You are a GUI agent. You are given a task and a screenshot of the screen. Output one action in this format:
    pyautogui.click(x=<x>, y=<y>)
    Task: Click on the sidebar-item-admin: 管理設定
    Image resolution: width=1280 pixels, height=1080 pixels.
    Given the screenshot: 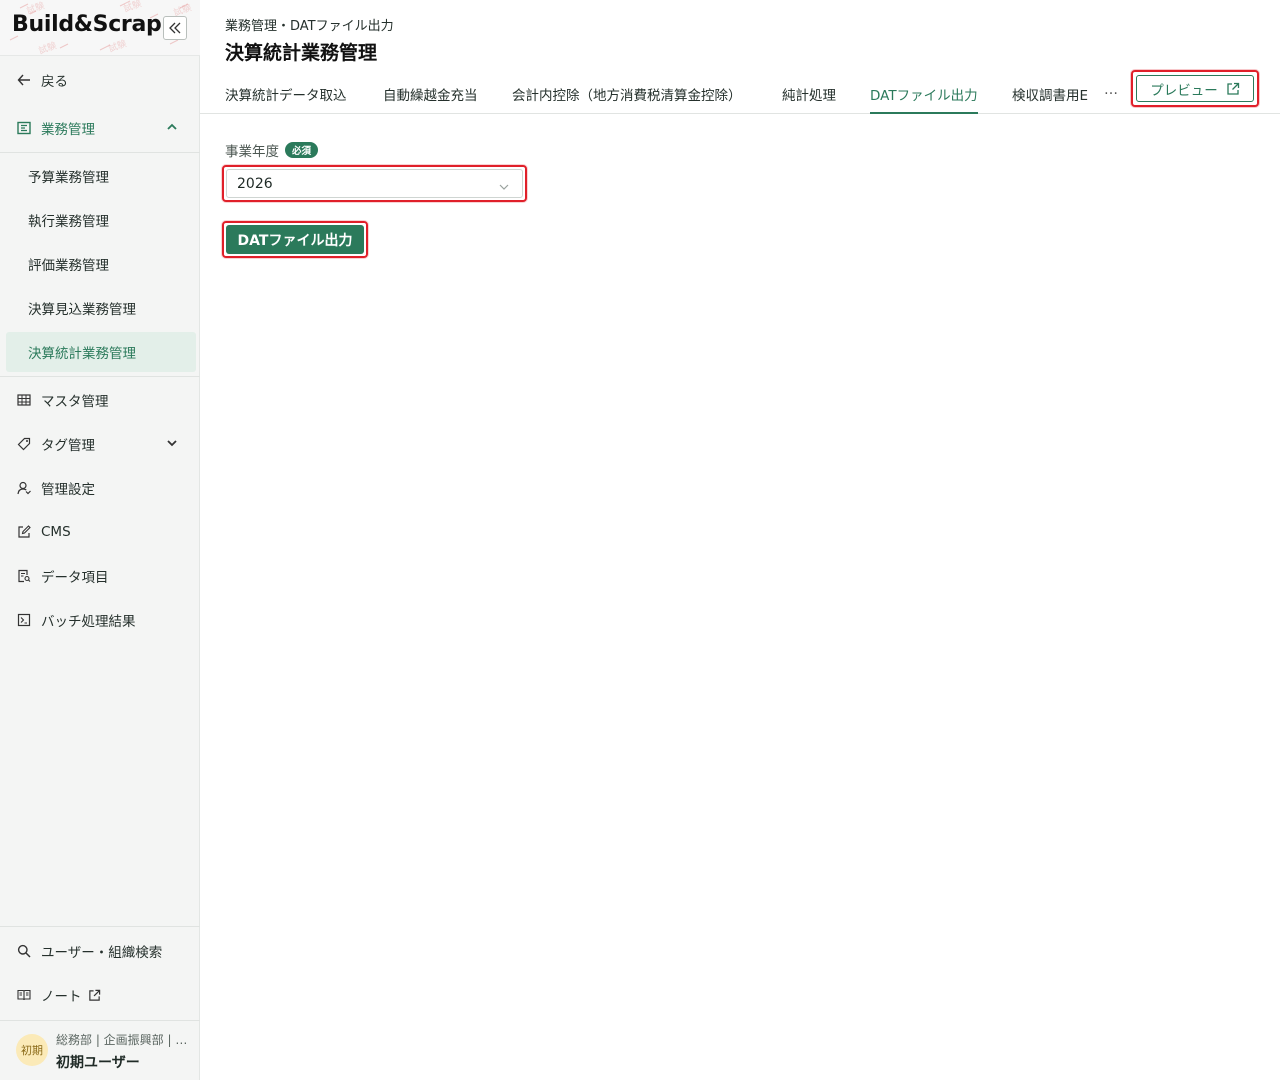 What is the action you would take?
    pyautogui.click(x=100, y=488)
    